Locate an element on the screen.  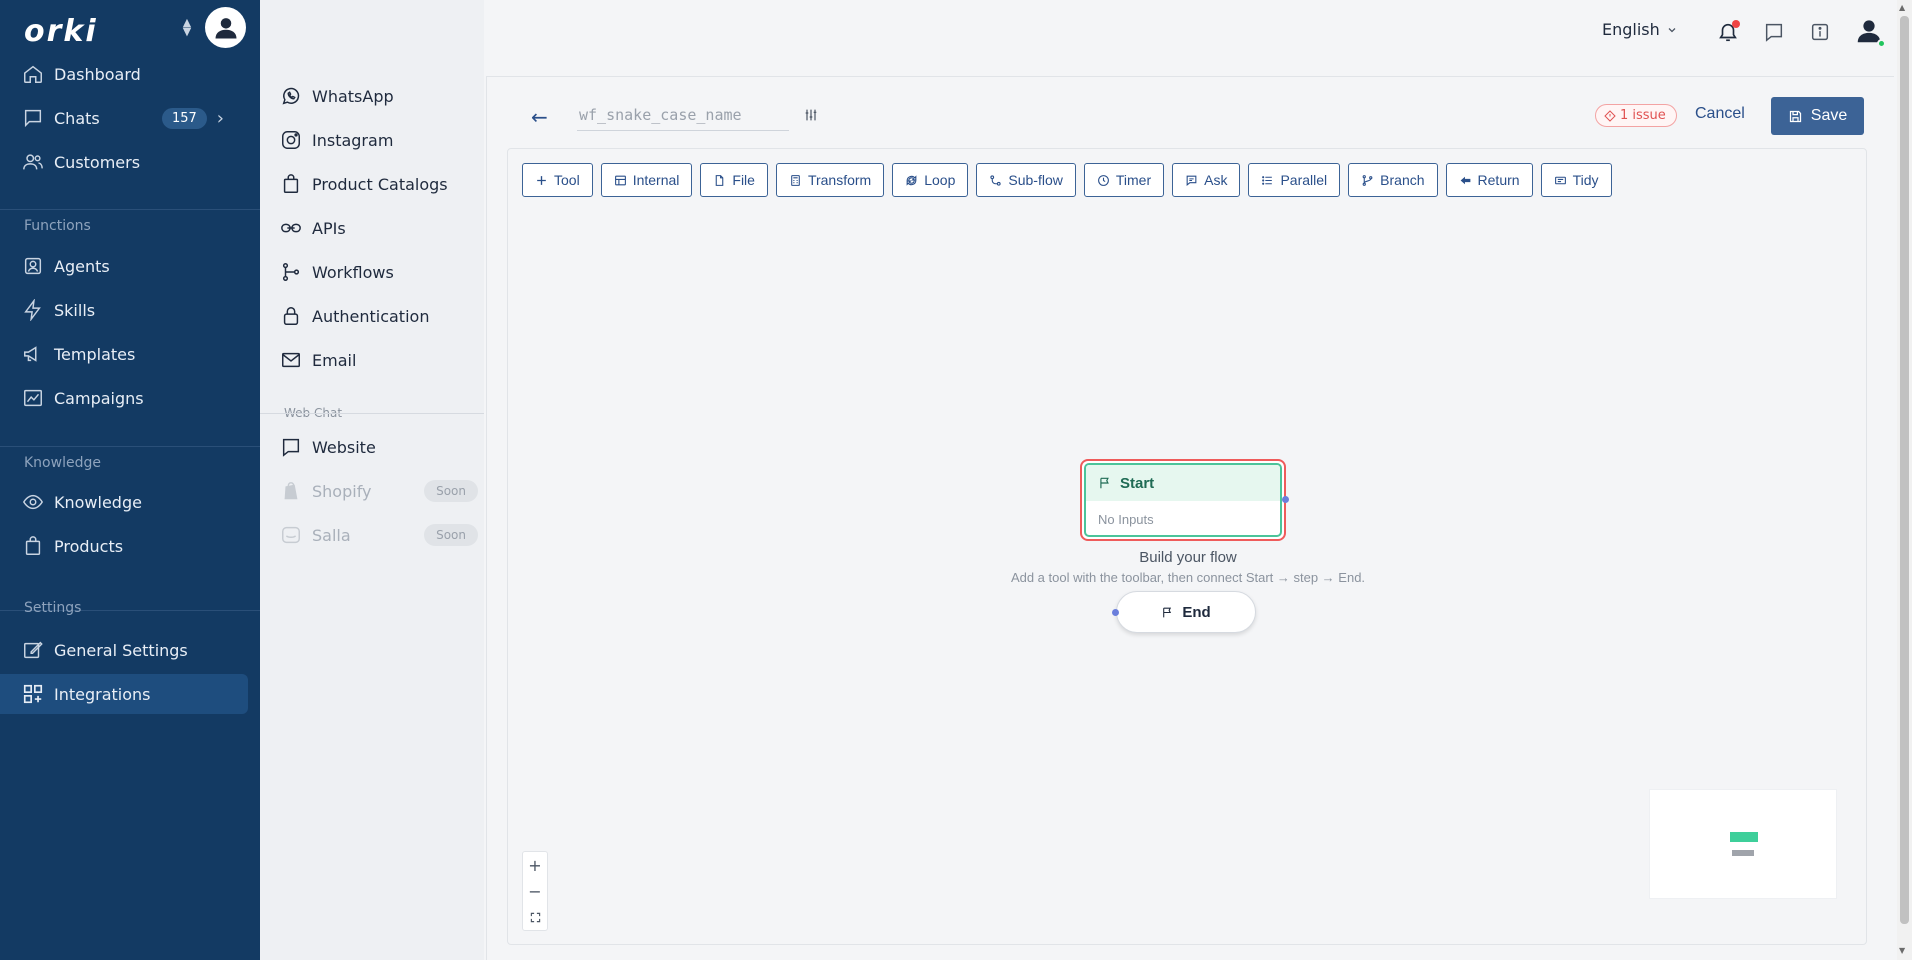
sidebar-item-dashboard: Dashboard is located at coordinates (124, 74).